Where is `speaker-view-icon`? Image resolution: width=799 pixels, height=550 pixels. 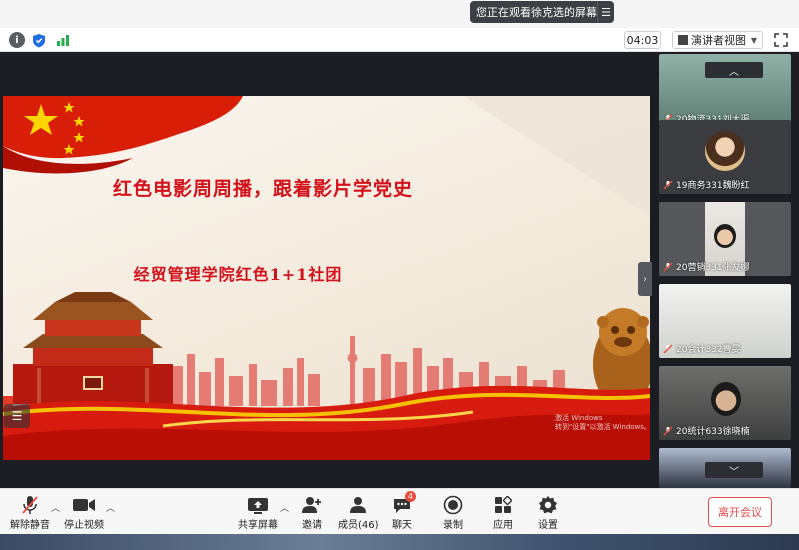 speaker-view-icon is located at coordinates (683, 40).